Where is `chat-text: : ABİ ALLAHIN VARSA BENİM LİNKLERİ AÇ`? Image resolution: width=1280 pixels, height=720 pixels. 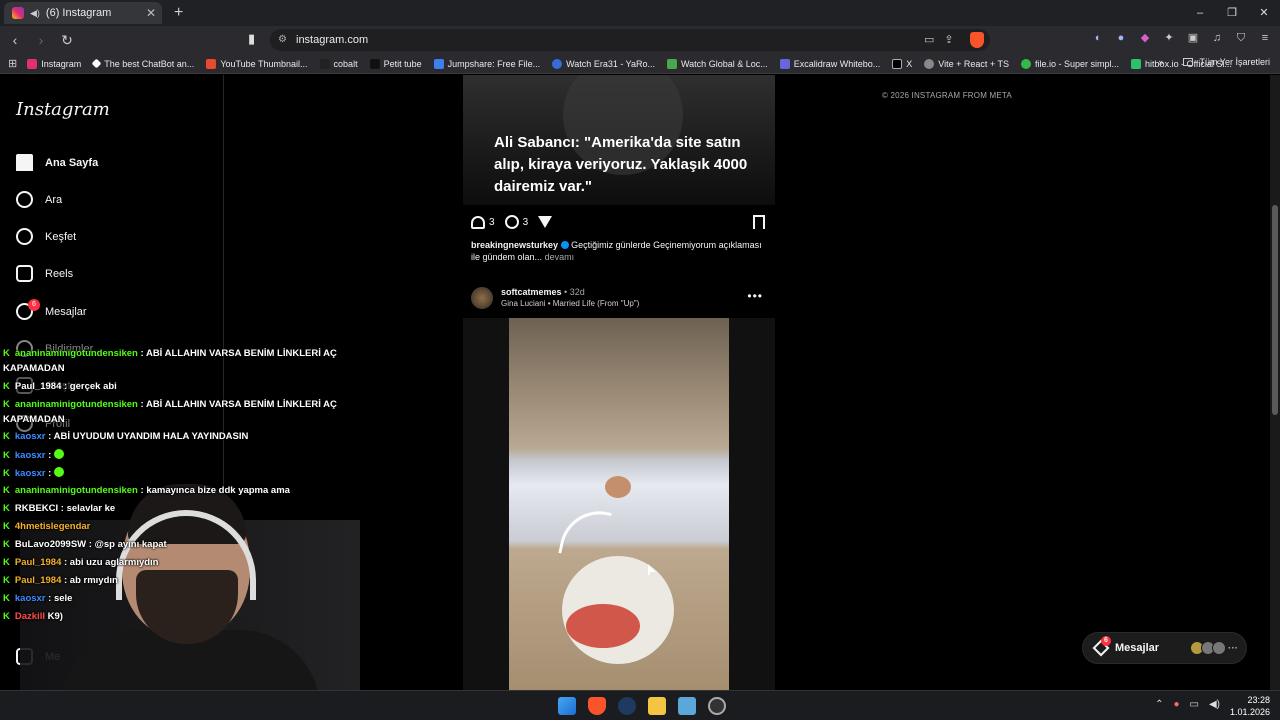
chat-text: : ABİ ALLAHIN VARSA BENİM LİNKLERİ AÇ is located at coordinates (237, 353).